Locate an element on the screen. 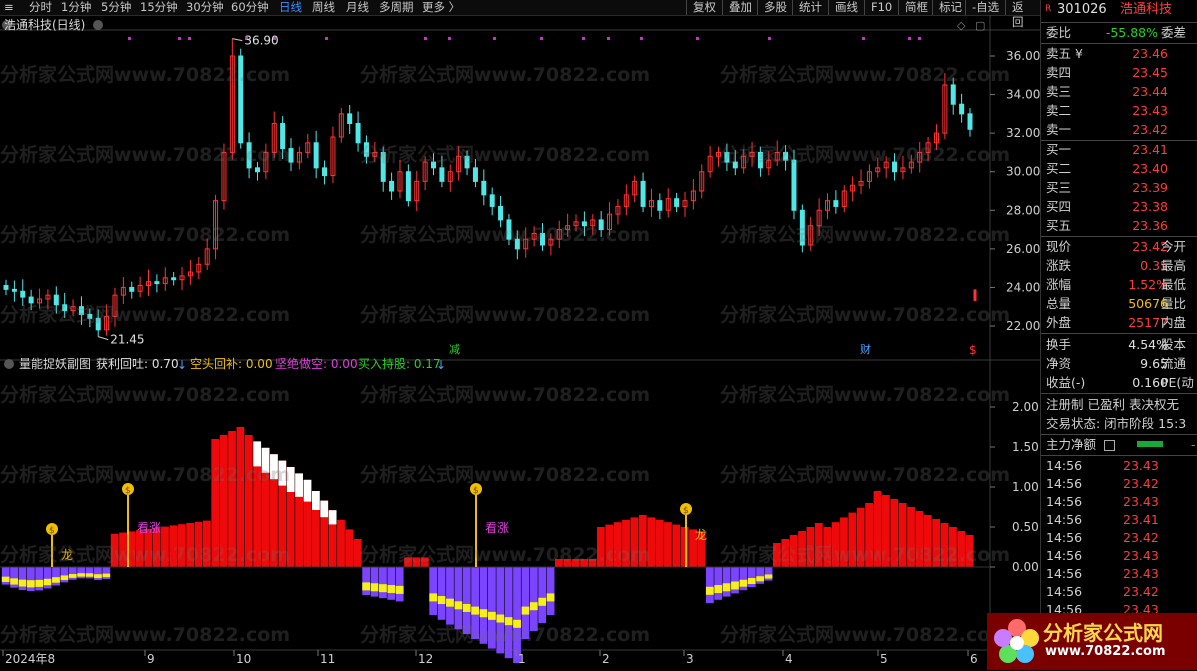  indicator-y-label: 0.50 is located at coordinates (1025, 527).